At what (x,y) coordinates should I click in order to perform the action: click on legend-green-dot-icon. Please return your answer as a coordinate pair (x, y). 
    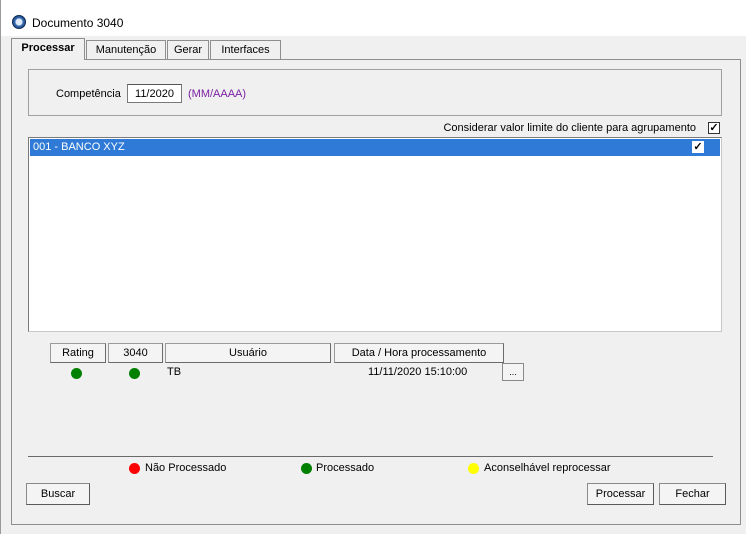
    Looking at the image, I should click on (306, 468).